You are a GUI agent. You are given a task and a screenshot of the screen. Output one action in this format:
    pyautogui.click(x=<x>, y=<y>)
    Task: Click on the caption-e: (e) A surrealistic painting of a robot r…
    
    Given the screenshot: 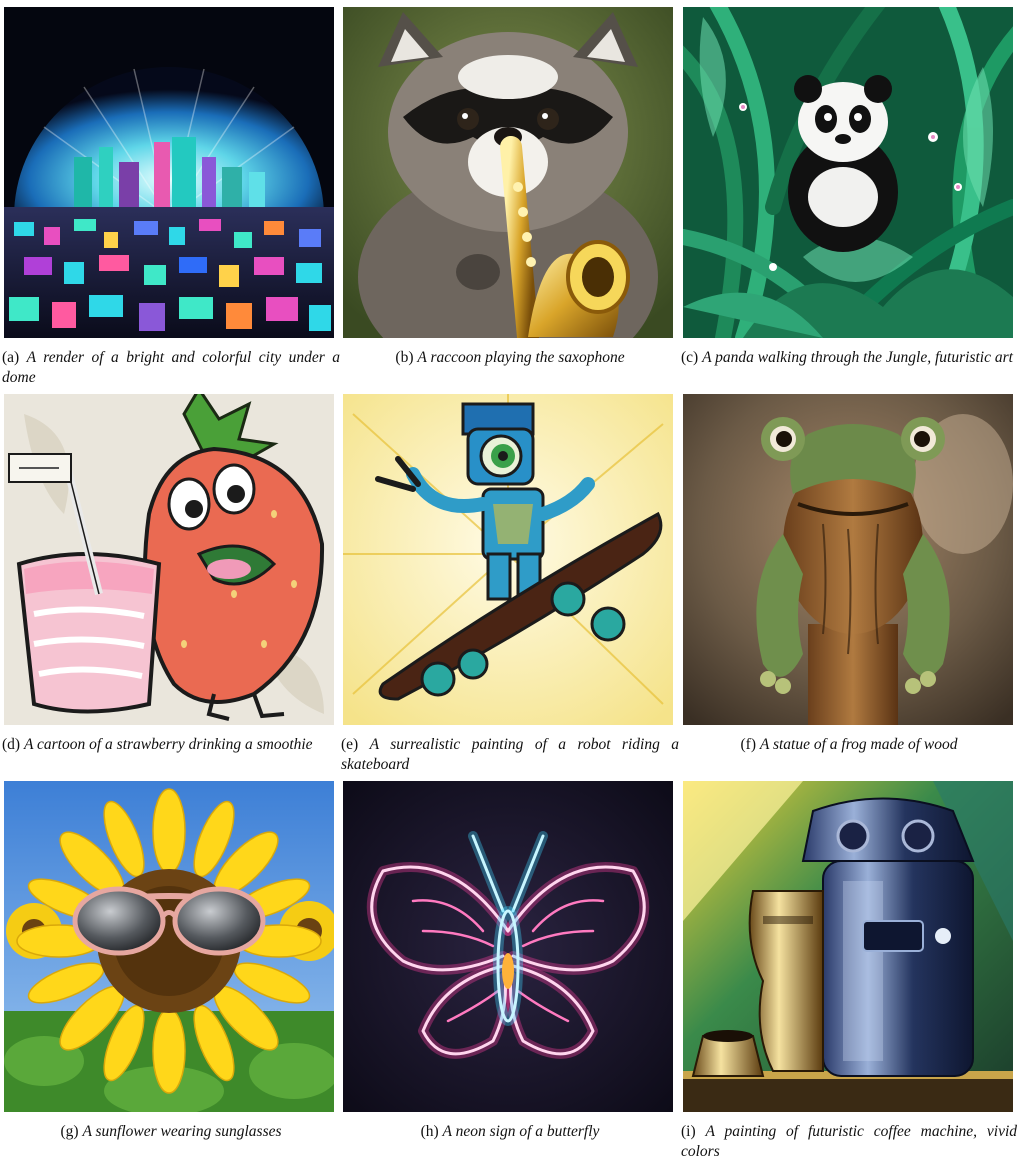 What is the action you would take?
    pyautogui.click(x=510, y=755)
    